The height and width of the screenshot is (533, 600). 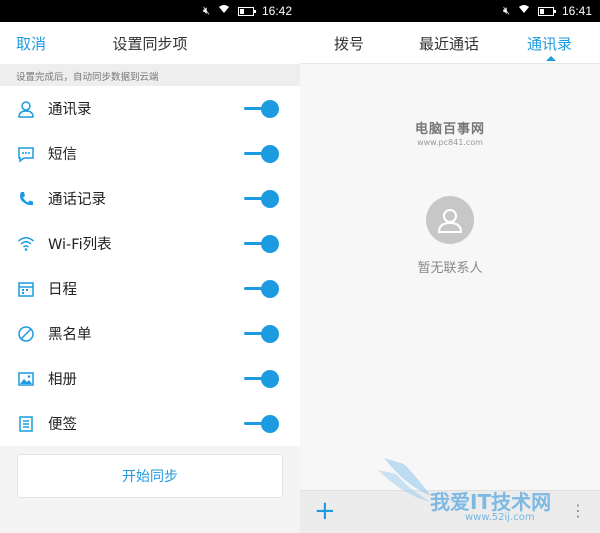 I want to click on status-bar: 🔇︎ 16:41, so click(x=450, y=11).